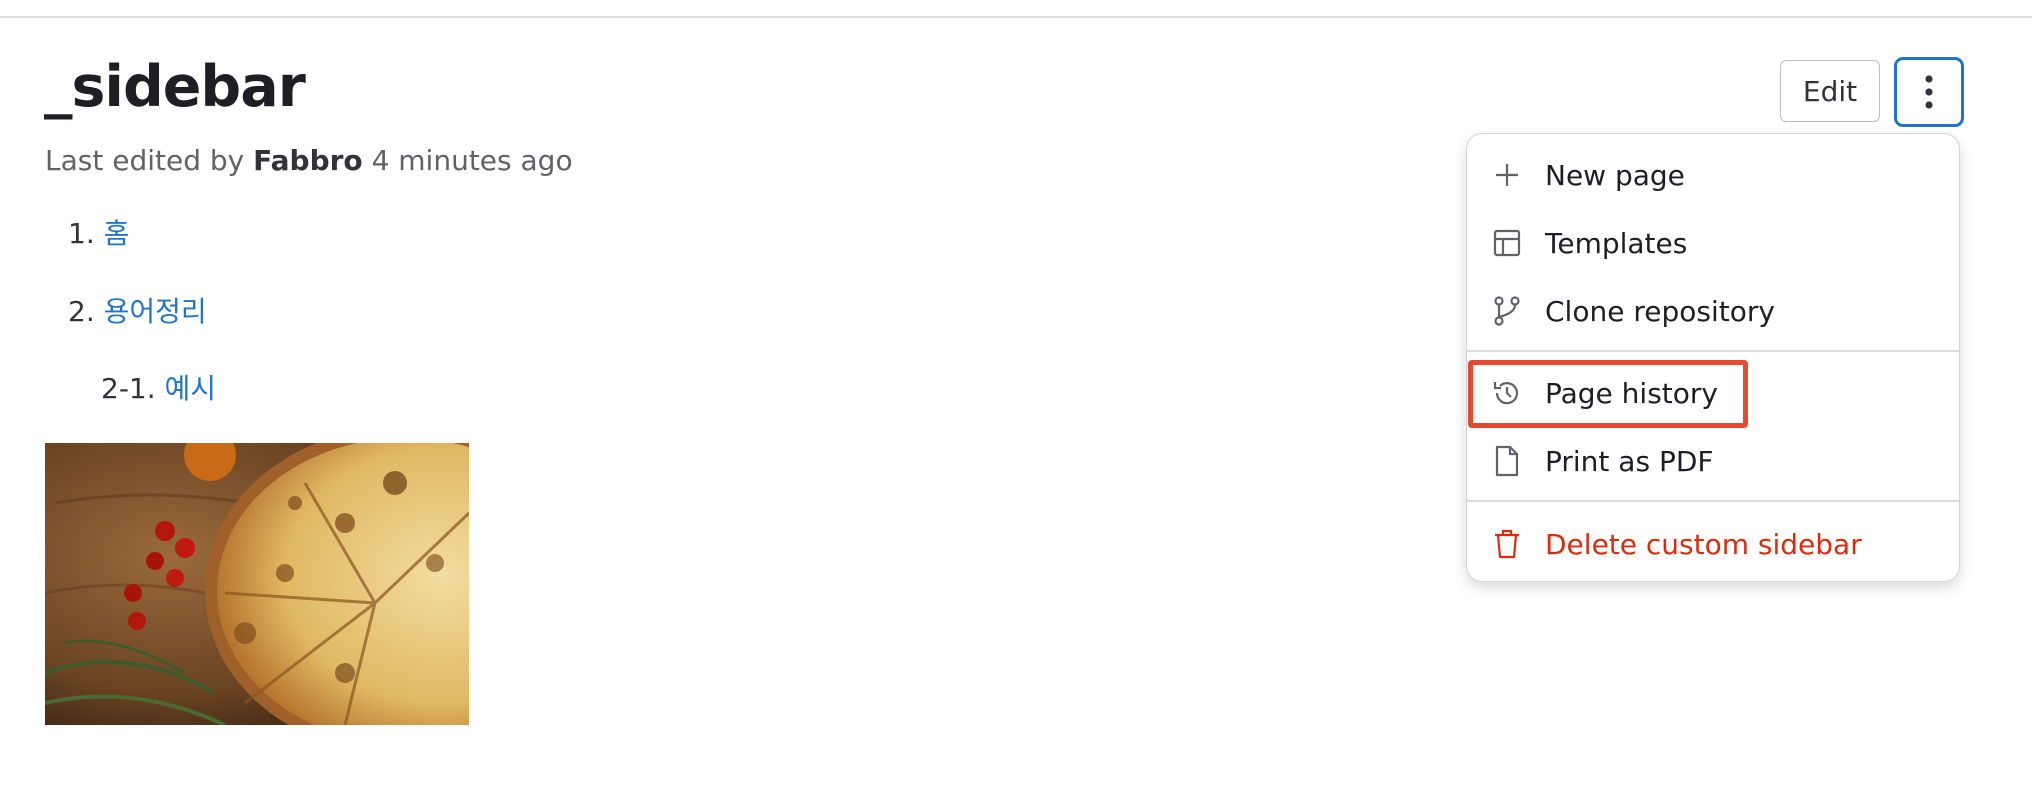 The image size is (2032, 792). Describe the element at coordinates (175, 87) in the screenshot. I see `page-title: _sidebar` at that location.